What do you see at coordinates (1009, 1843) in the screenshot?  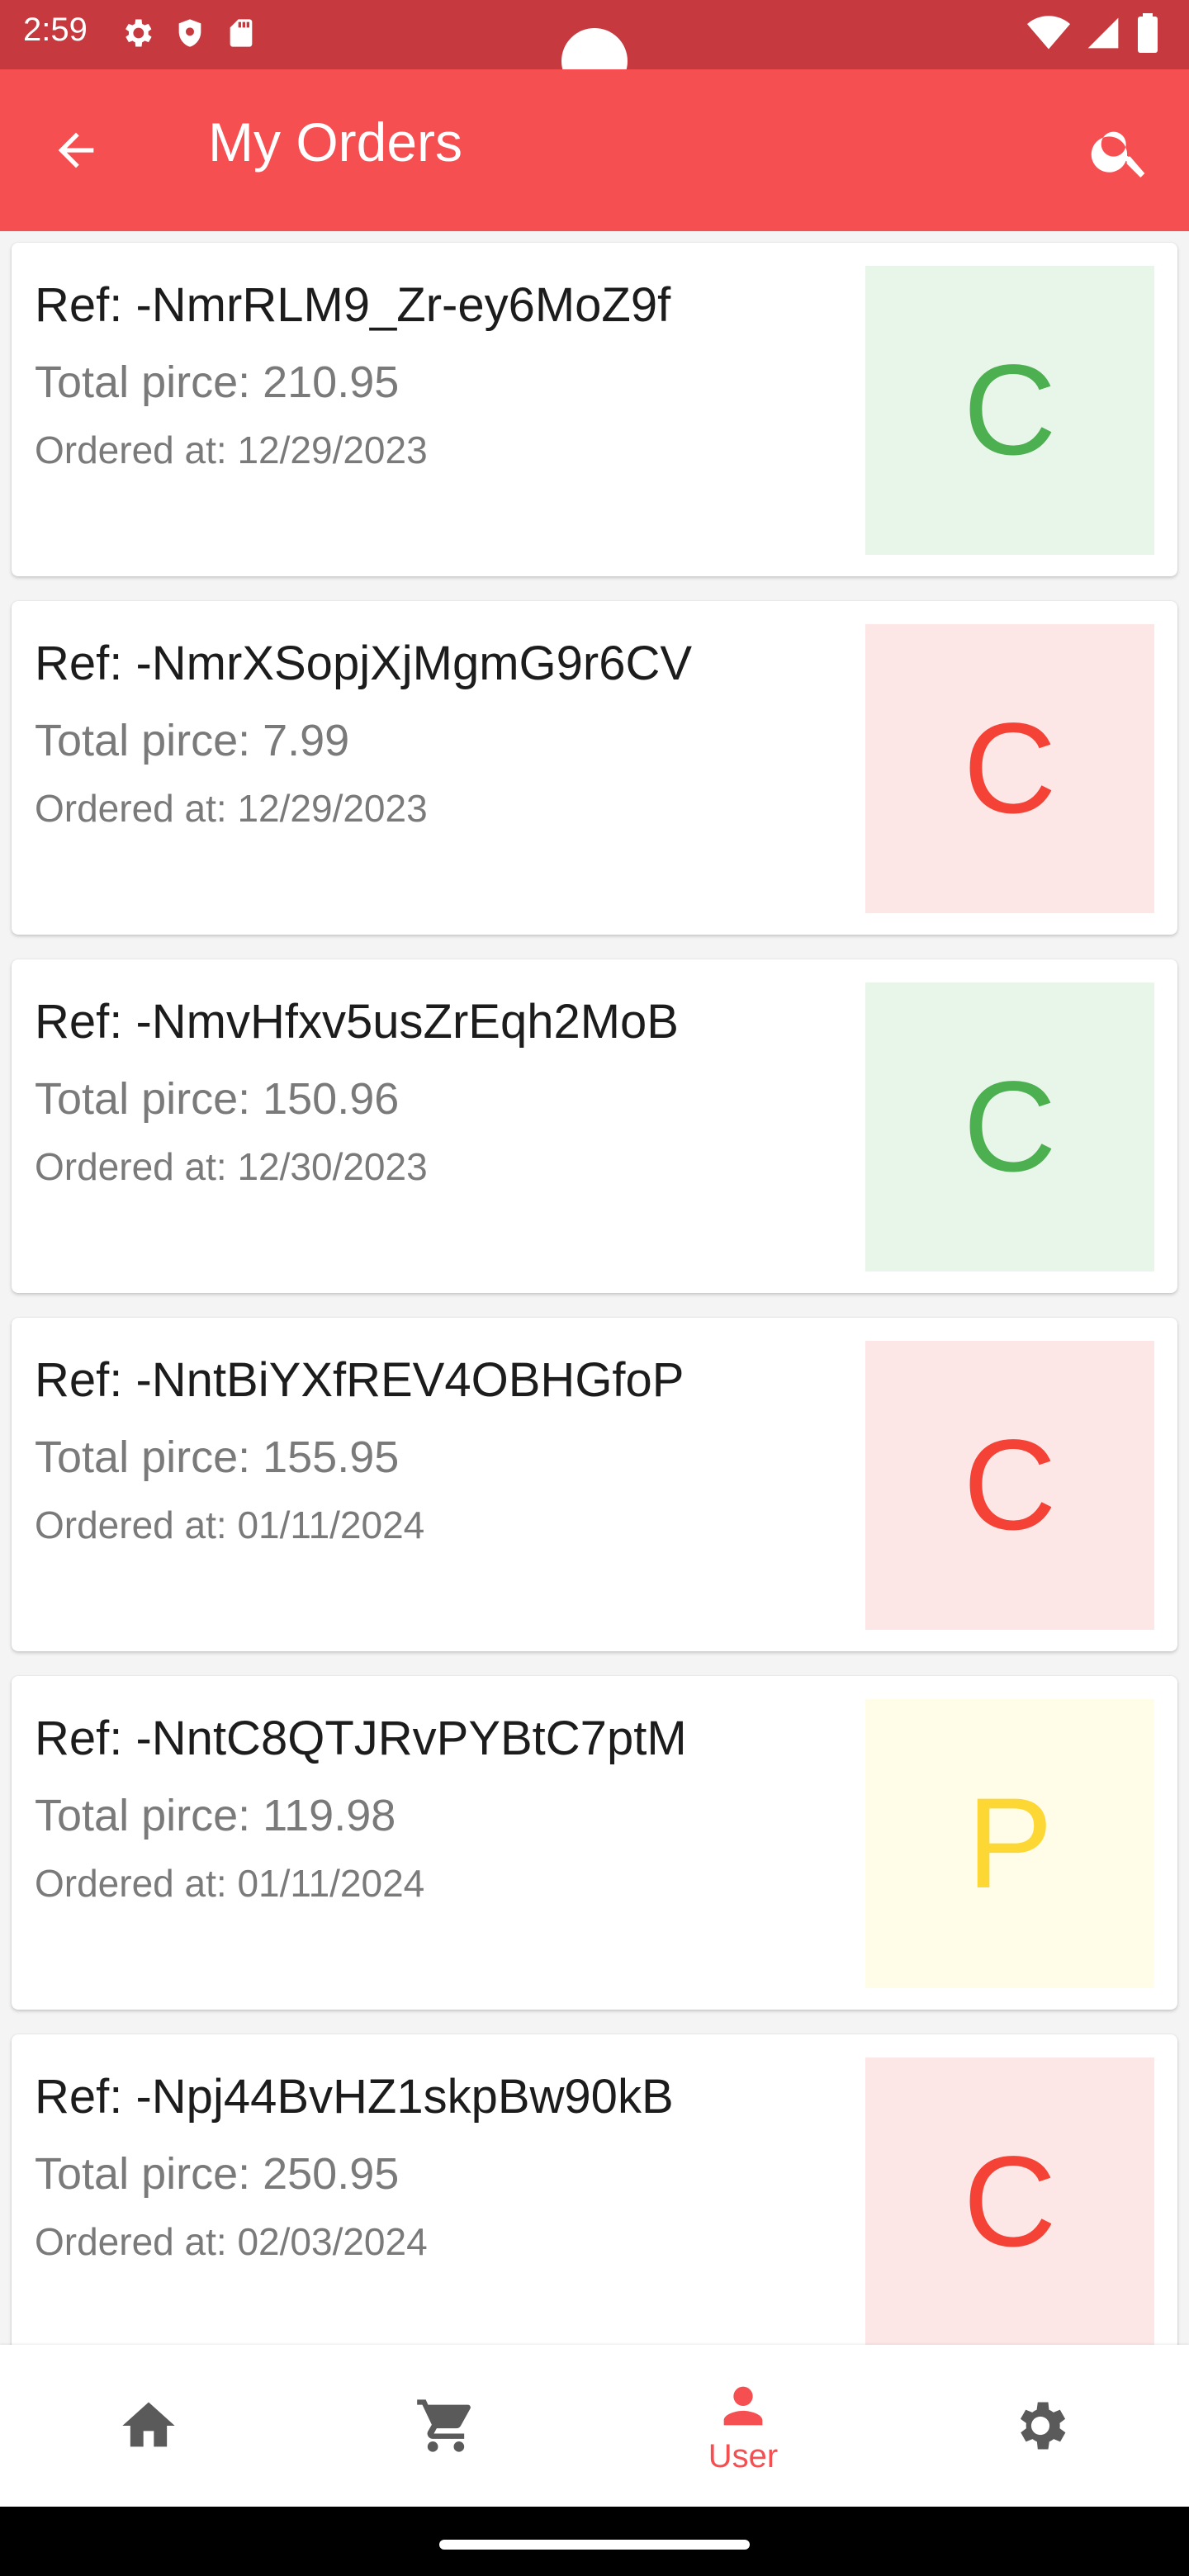 I see `order-status-badge: P` at bounding box center [1009, 1843].